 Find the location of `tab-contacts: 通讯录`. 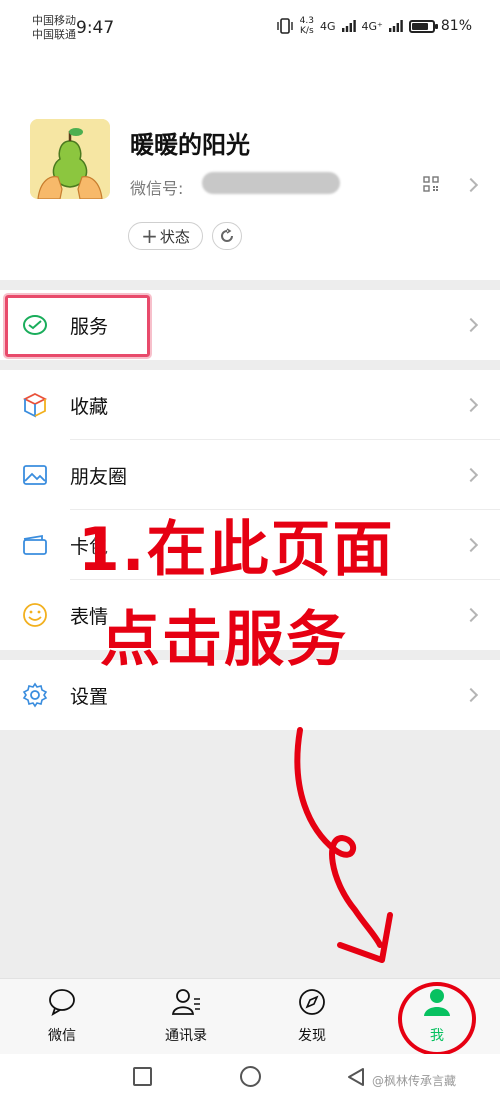

tab-contacts: 通讯录 is located at coordinates (186, 1016).